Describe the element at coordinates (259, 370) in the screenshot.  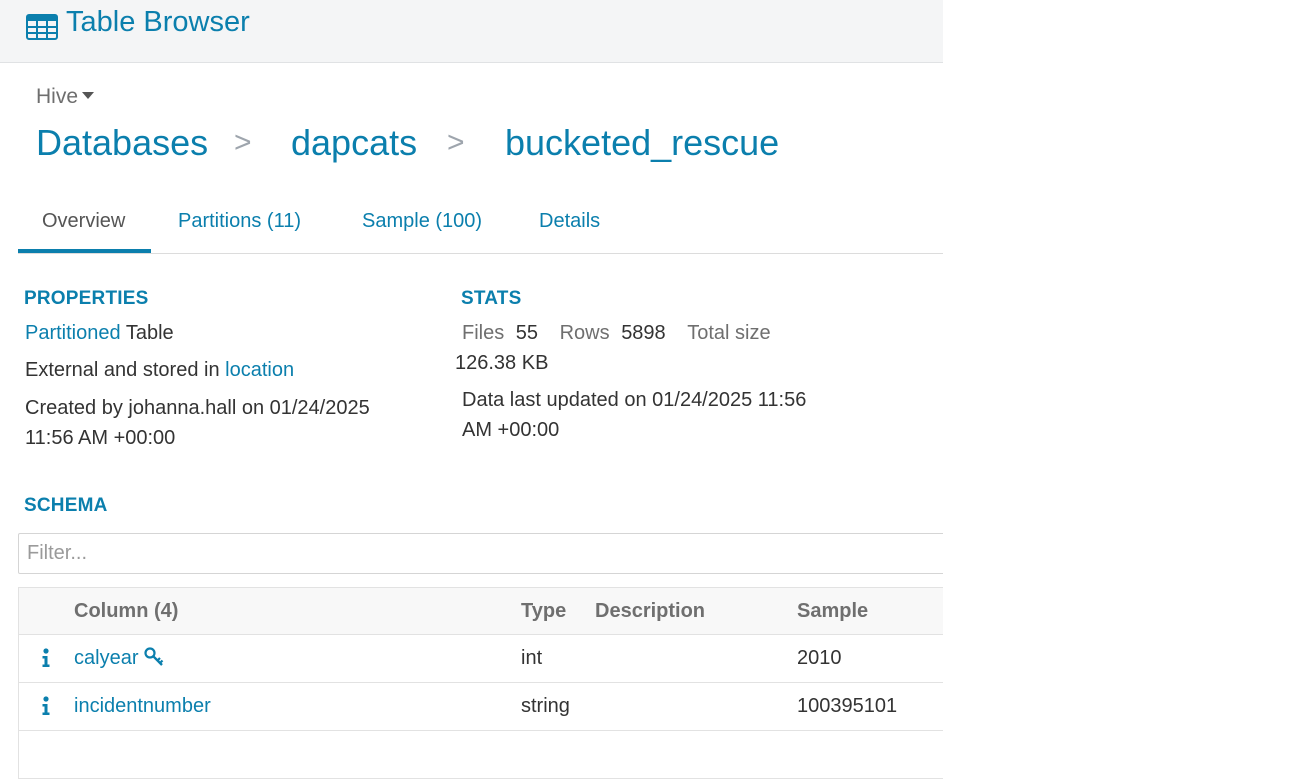
I see `location-link: location` at that location.